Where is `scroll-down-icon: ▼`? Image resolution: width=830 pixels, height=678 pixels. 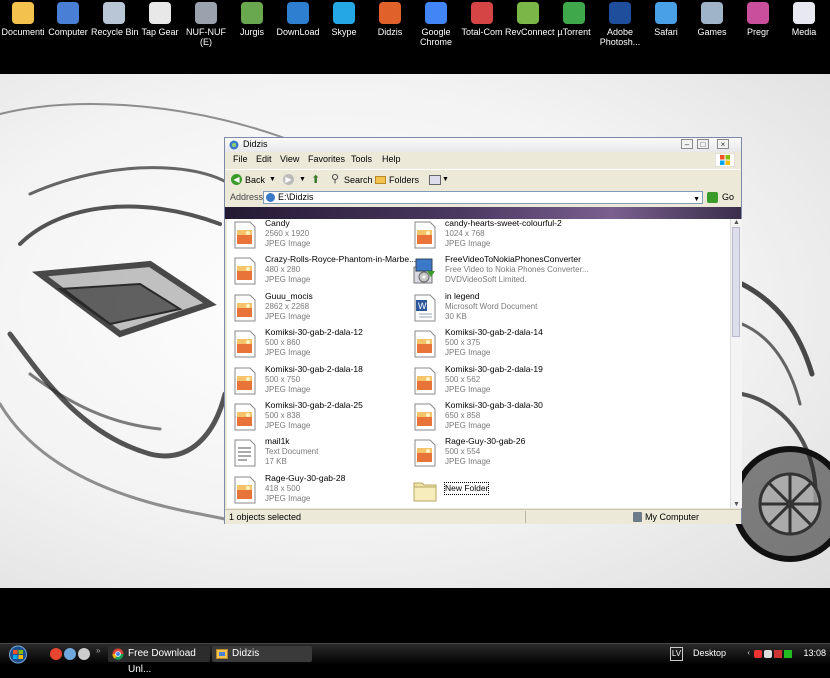 scroll-down-icon: ▼ is located at coordinates (736, 504).